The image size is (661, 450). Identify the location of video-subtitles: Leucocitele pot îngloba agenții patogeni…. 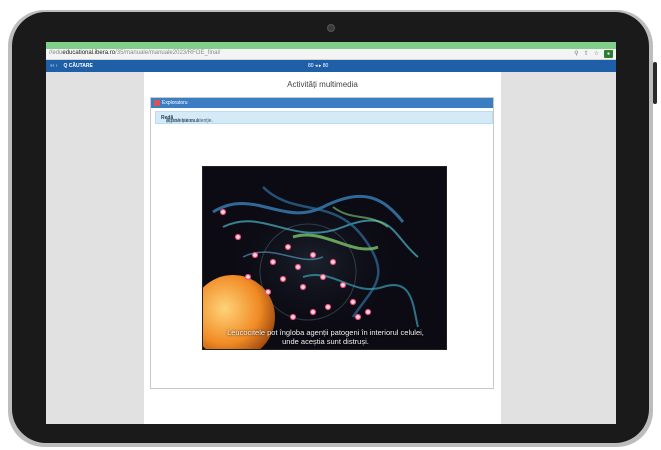
(324, 337).